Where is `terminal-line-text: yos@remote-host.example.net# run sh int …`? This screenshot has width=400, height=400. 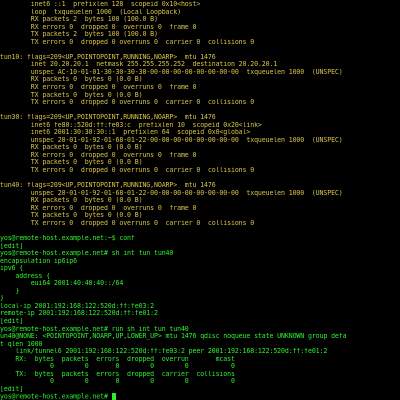 terminal-line-text: yos@remote-host.example.net# run sh int … is located at coordinates (94, 329).